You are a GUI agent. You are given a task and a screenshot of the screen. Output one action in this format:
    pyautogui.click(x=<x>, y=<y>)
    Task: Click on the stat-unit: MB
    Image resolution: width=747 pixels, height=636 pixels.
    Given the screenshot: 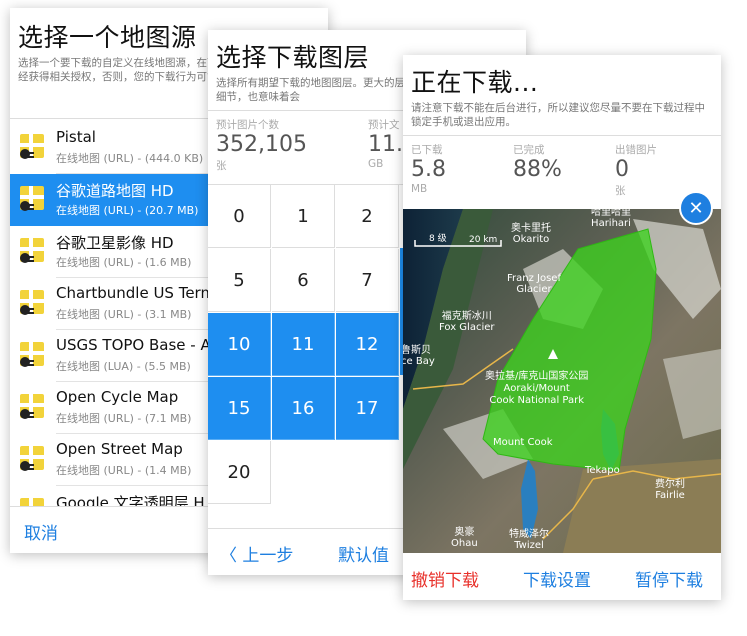 What is the action you would take?
    pyautogui.click(x=419, y=189)
    